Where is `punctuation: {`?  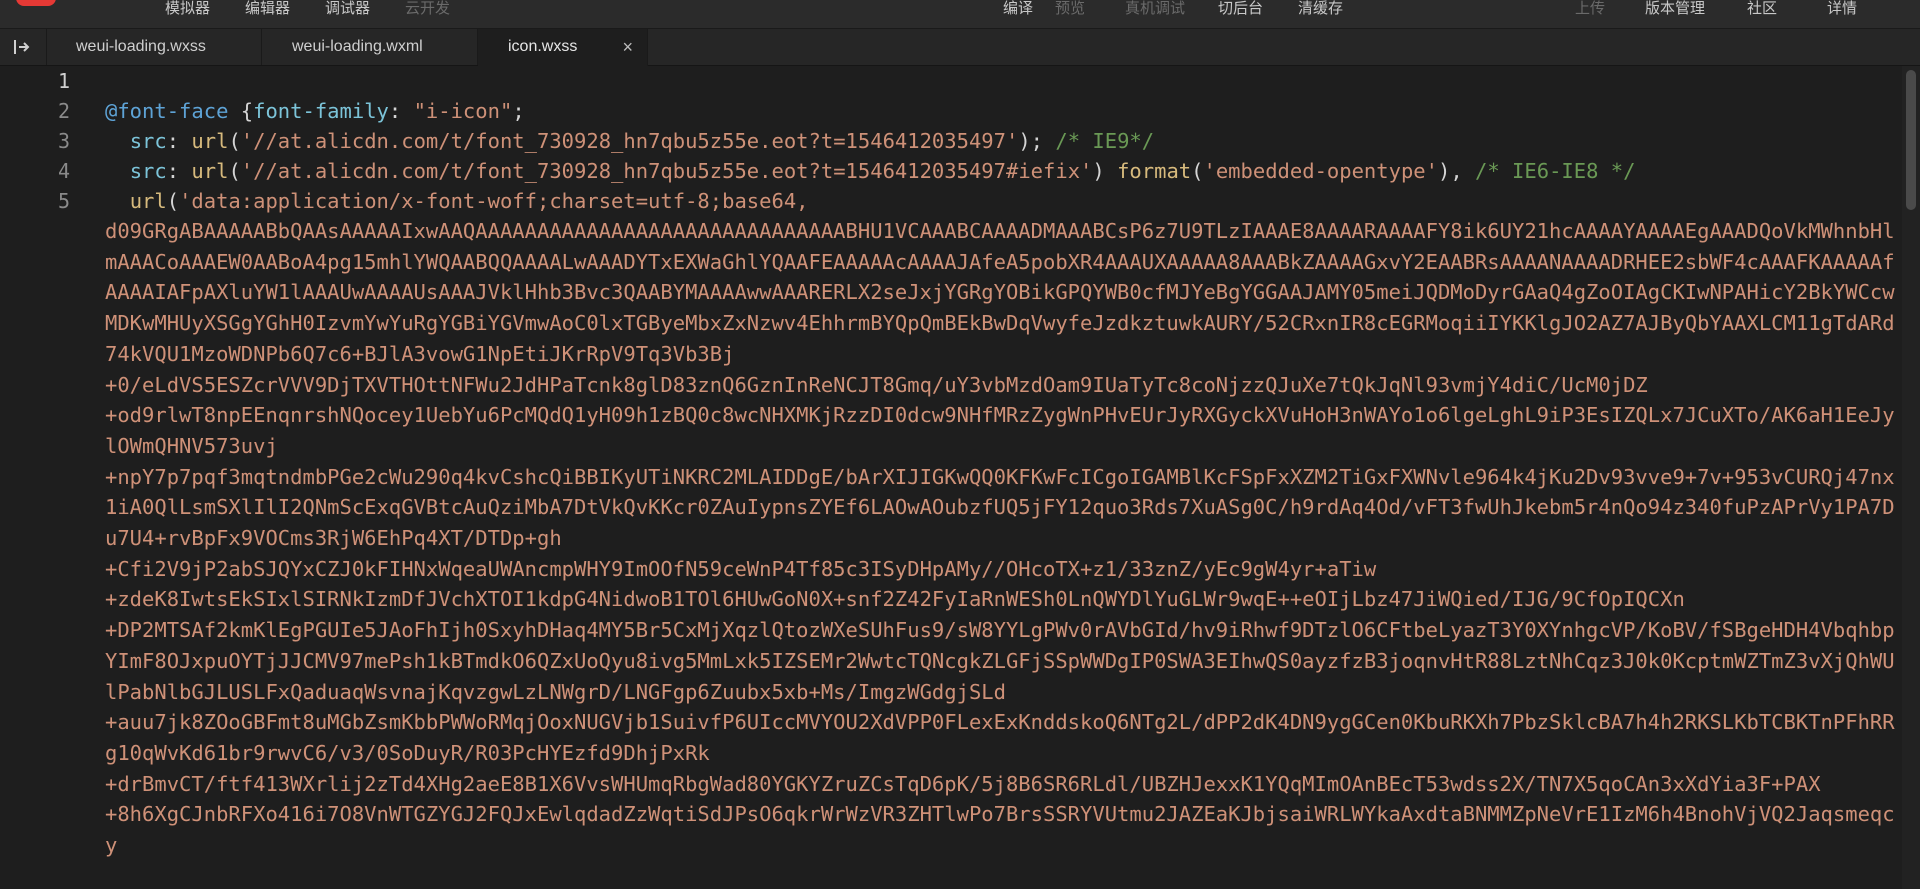
punctuation: { is located at coordinates (241, 111).